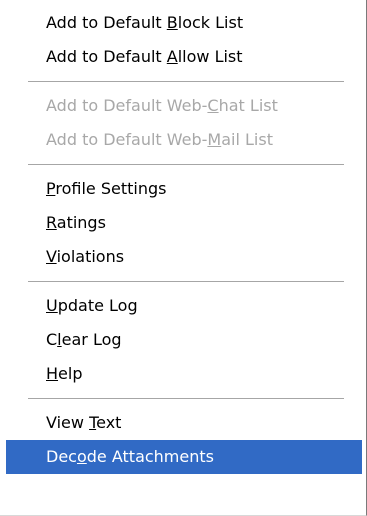 This screenshot has height=516, width=367. What do you see at coordinates (70, 373) in the screenshot?
I see `menu-item-text: elp` at bounding box center [70, 373].